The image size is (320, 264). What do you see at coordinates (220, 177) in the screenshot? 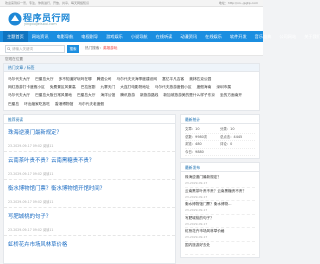
I see `new-post-link: 珠海逆澳门最新规定？` at bounding box center [220, 177].